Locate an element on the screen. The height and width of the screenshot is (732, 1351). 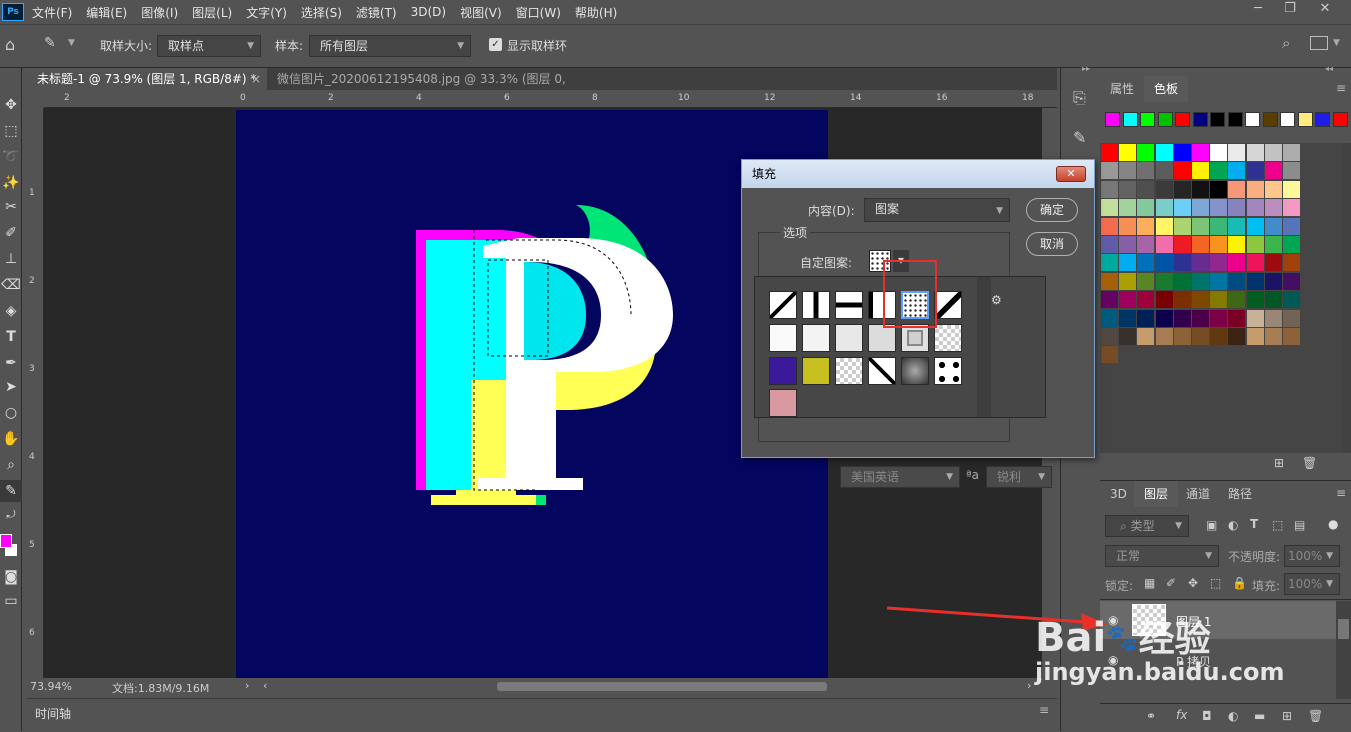
stamp-tool-icon: ⊥ is located at coordinates (11, 259).